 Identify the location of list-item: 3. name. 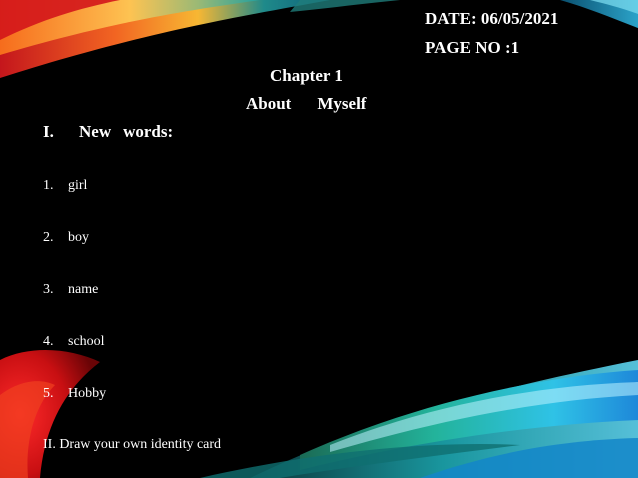
(70, 290).